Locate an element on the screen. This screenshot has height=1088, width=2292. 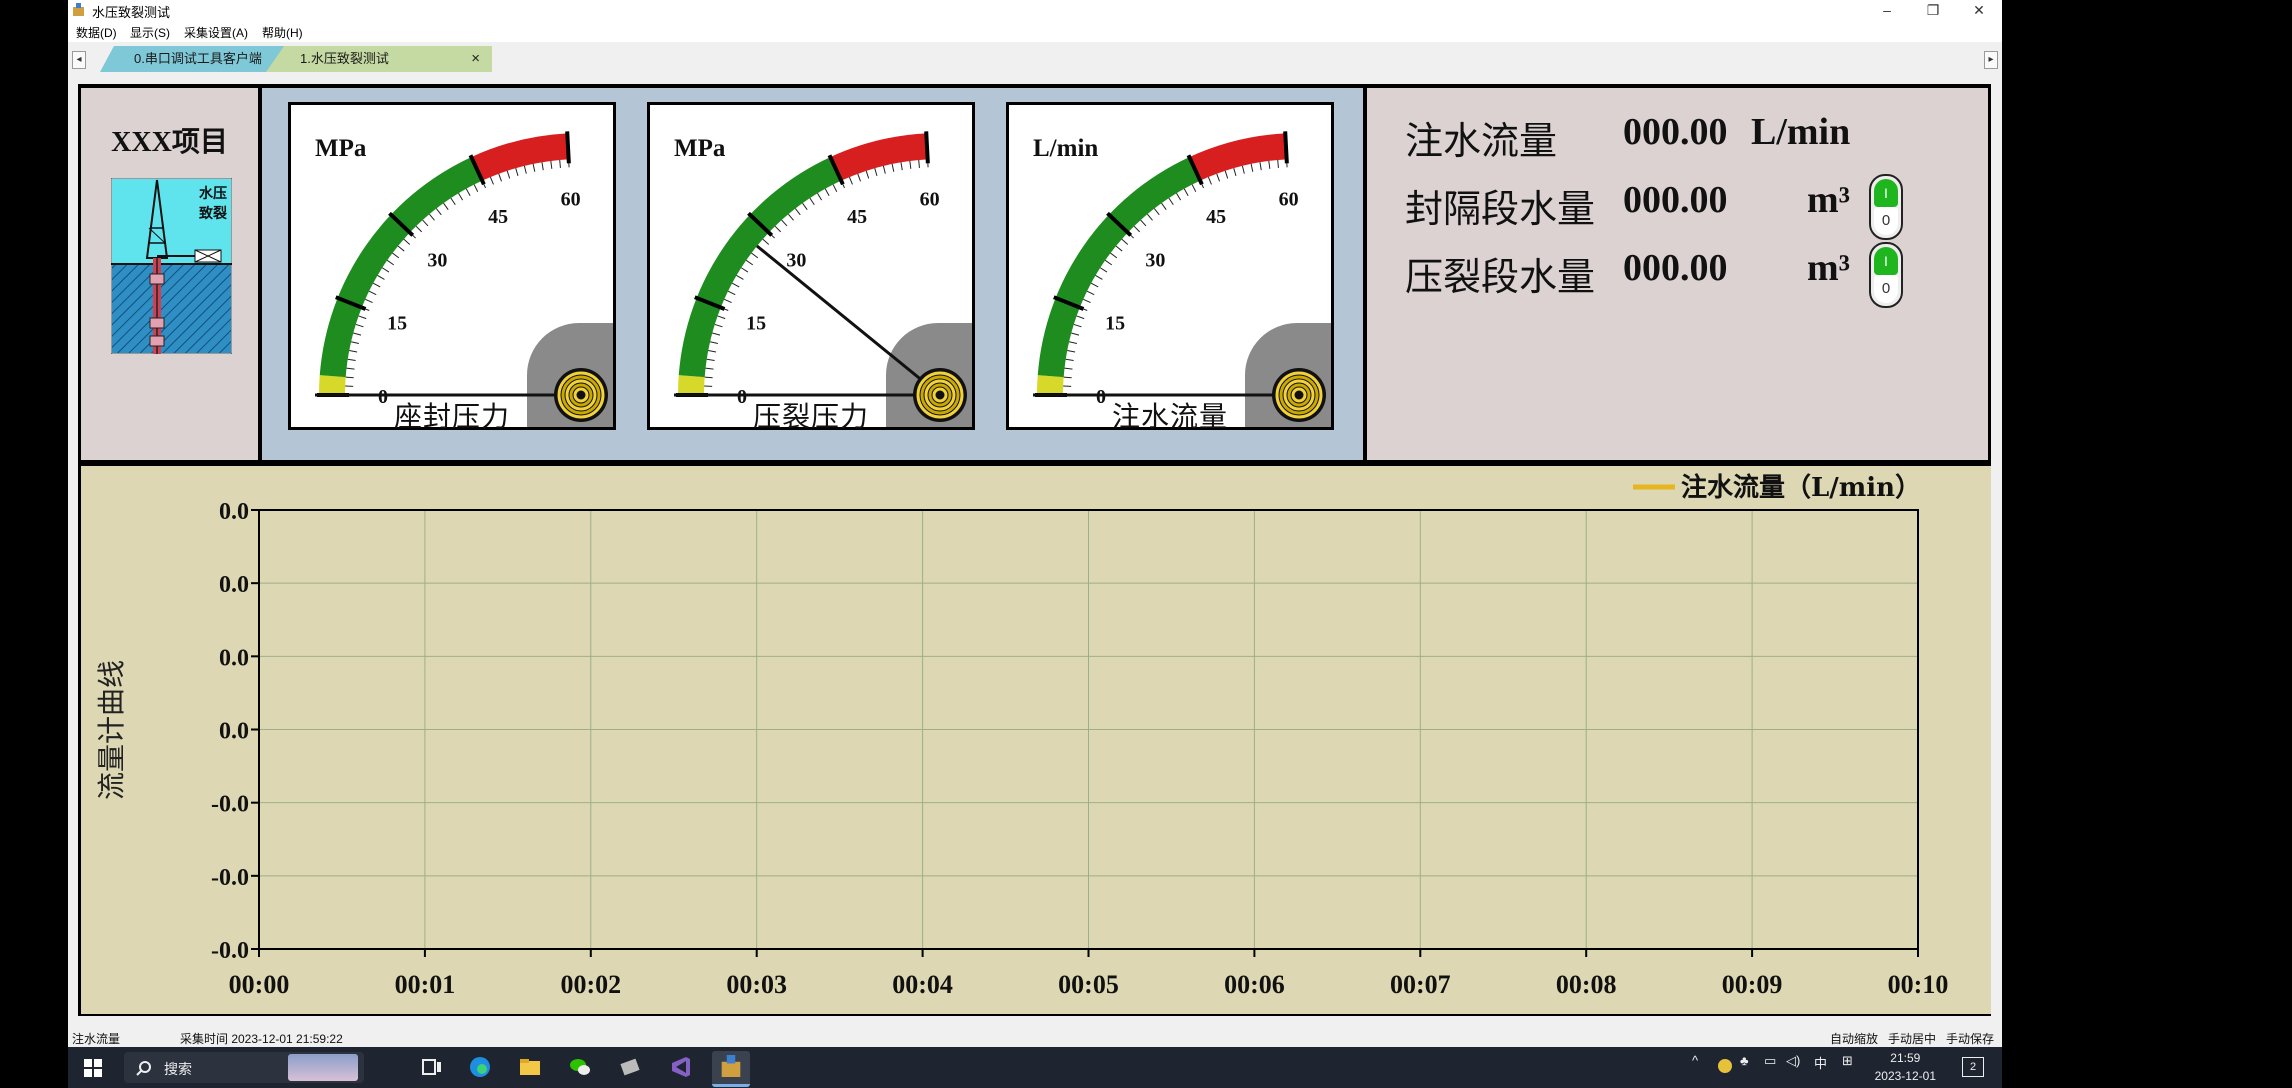
network-icon: ▭ is located at coordinates (1770, 1061).